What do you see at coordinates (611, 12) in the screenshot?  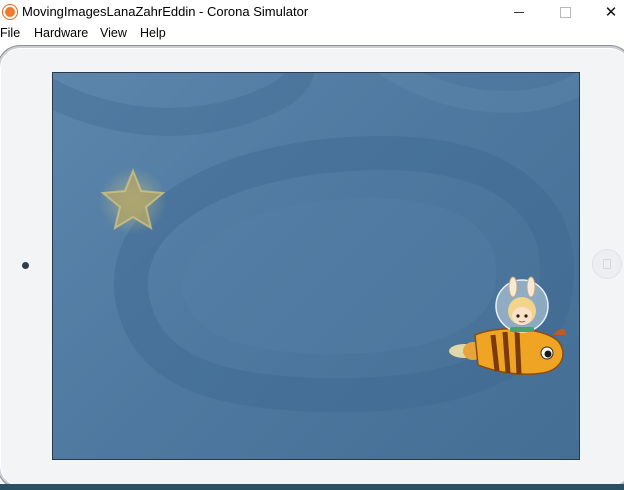 I see `close-icon: ✕` at bounding box center [611, 12].